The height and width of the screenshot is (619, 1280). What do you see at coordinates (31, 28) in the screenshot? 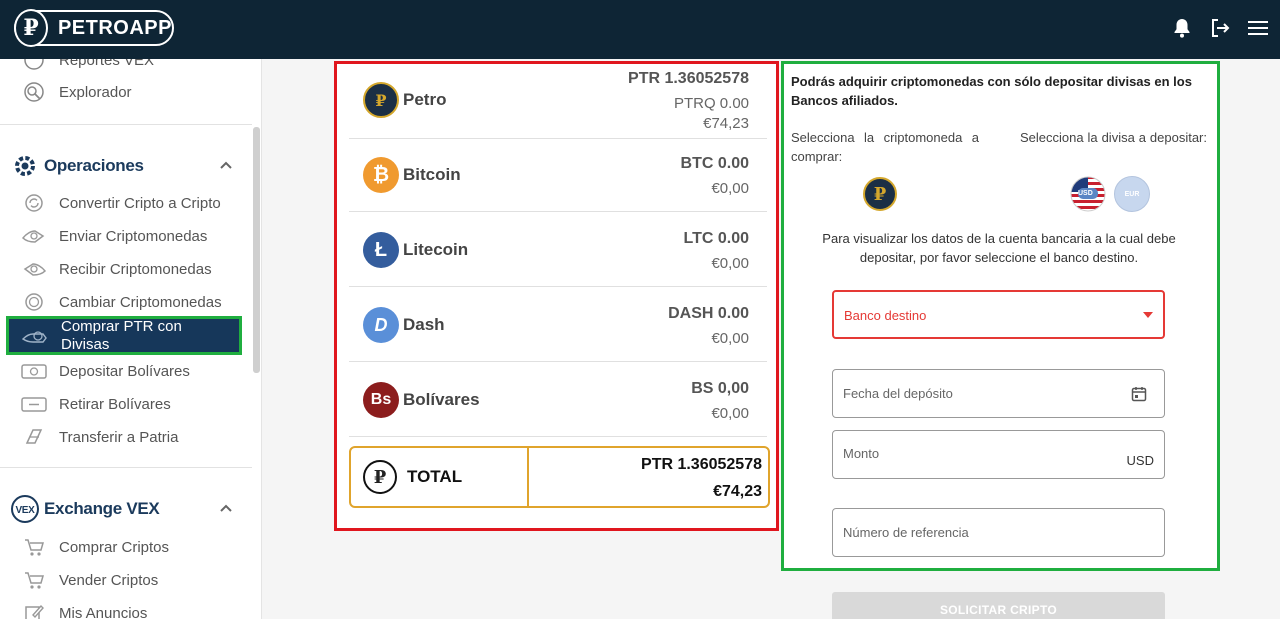
I see `petro-logo-icon: ₽` at bounding box center [31, 28].